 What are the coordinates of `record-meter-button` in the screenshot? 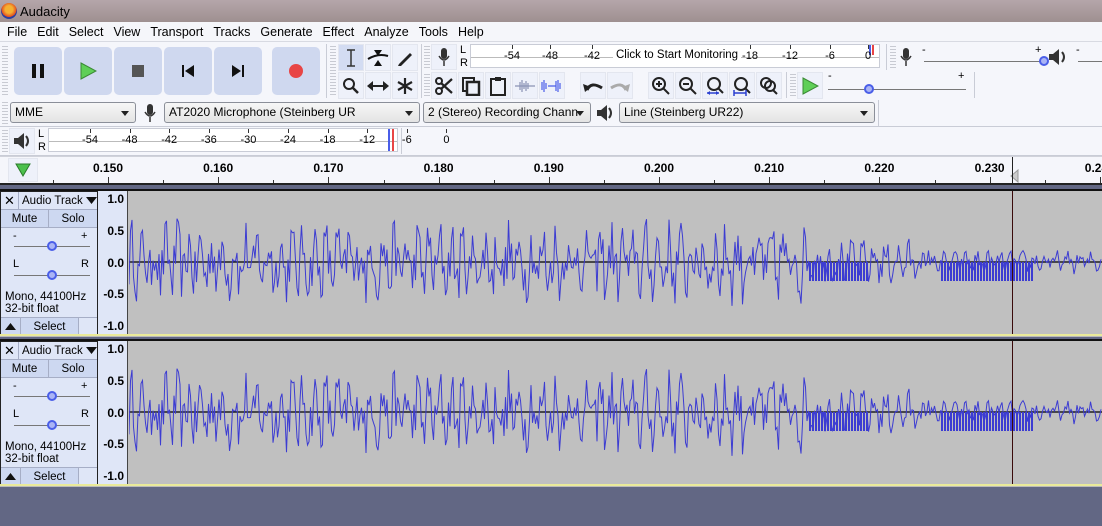 It's located at (444, 57).